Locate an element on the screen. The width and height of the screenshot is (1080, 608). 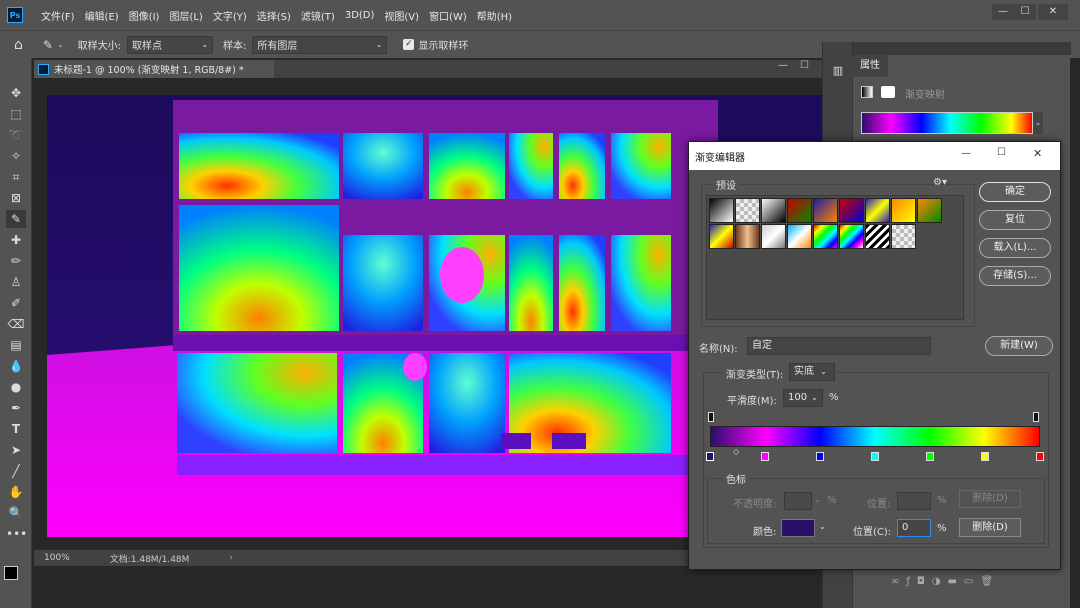
type-tool-icon: T is located at coordinates (16, 429).